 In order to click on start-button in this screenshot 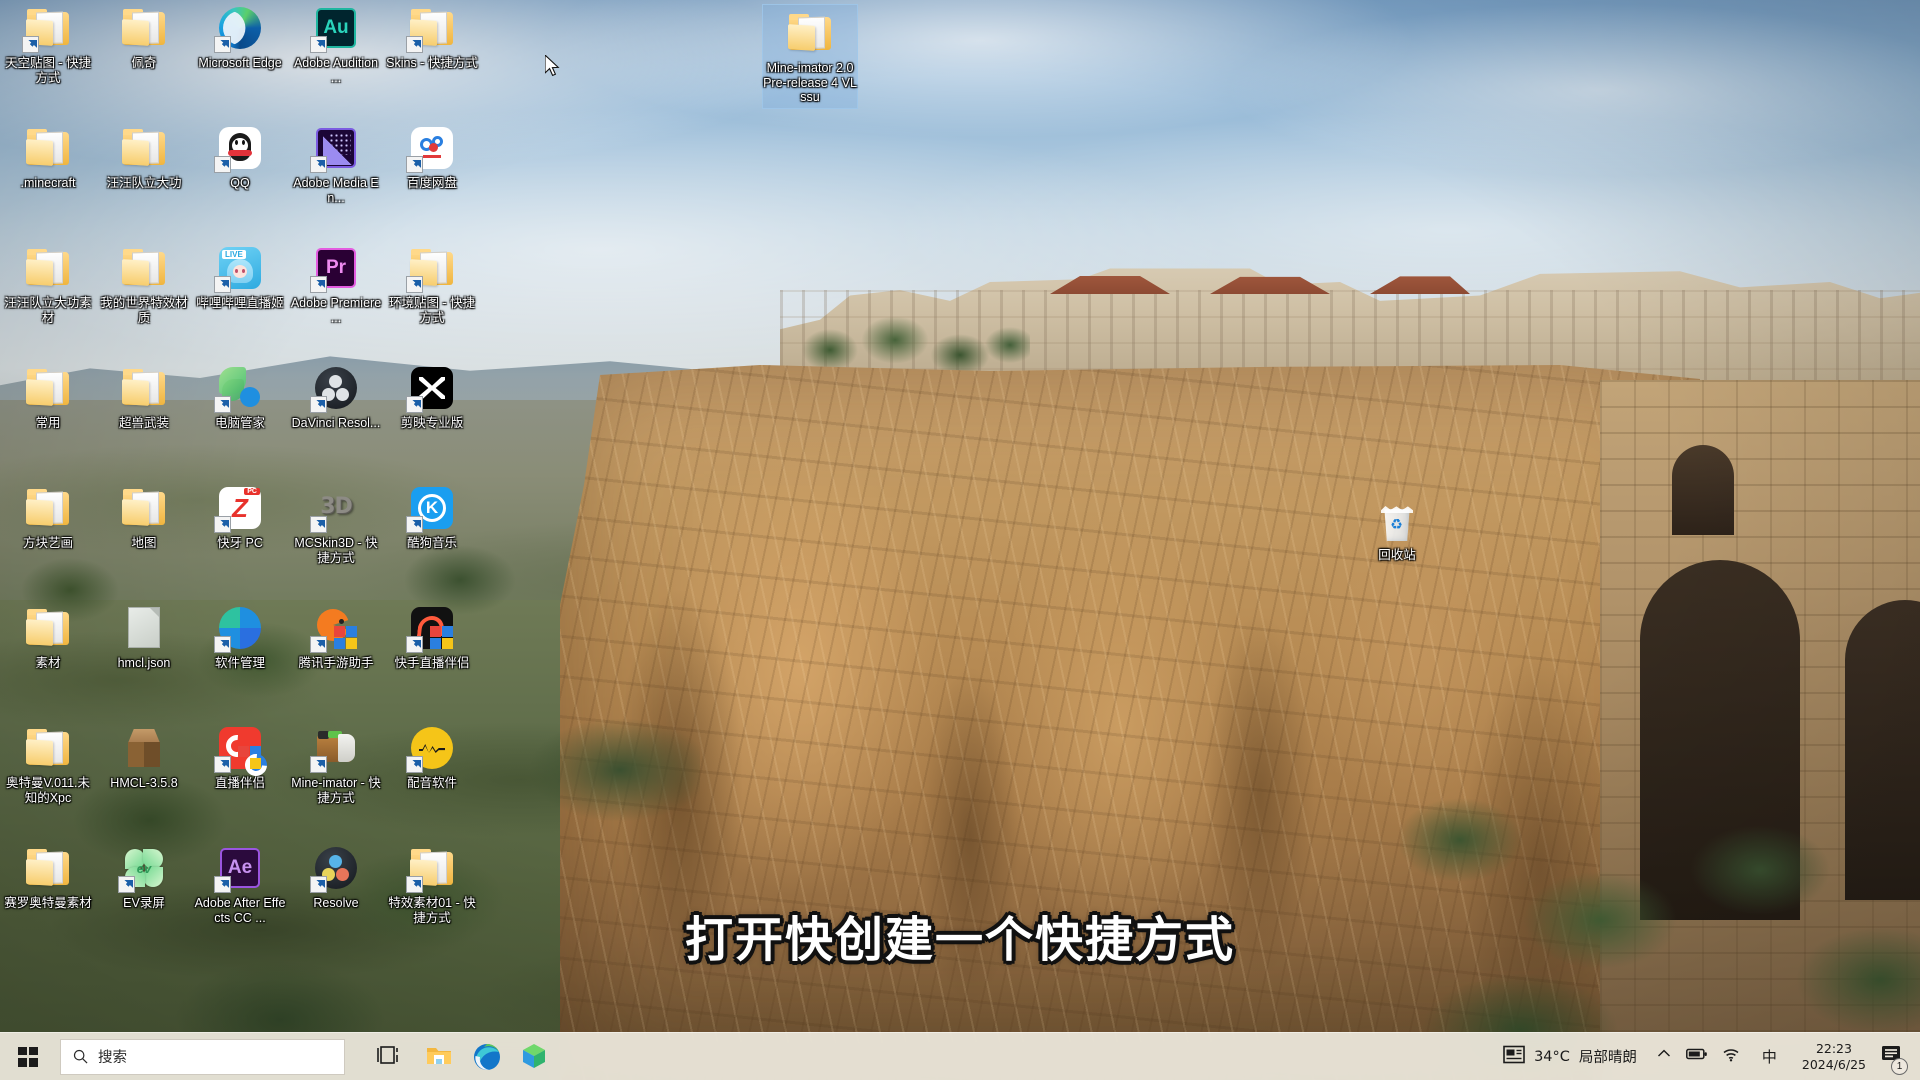, I will do `click(28, 1056)`.